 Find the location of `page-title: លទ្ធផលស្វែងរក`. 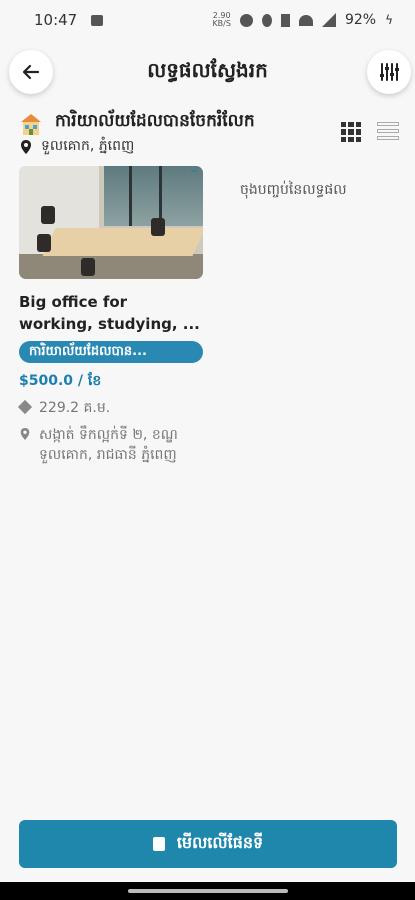

page-title: លទ្ធផលស្វែងរក is located at coordinates (207, 70).